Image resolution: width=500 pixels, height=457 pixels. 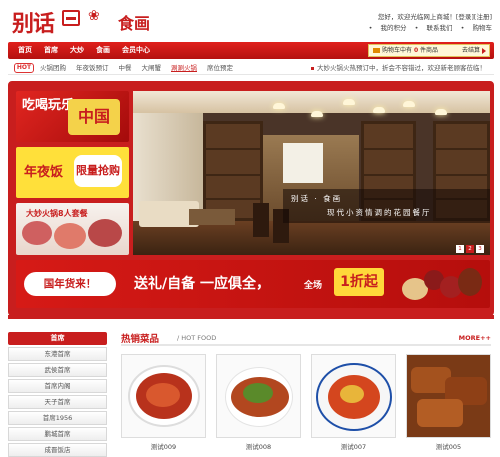 I want to click on my-points-link: • 我的积分, so click(x=388, y=28).